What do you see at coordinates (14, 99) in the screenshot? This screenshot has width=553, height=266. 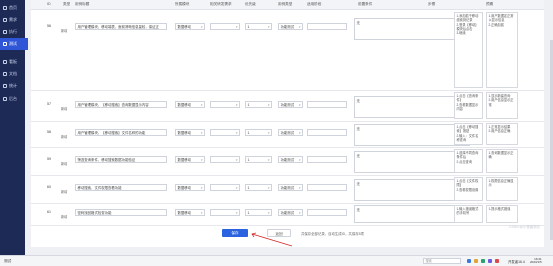 I see `sidebar-item: 后台` at bounding box center [14, 99].